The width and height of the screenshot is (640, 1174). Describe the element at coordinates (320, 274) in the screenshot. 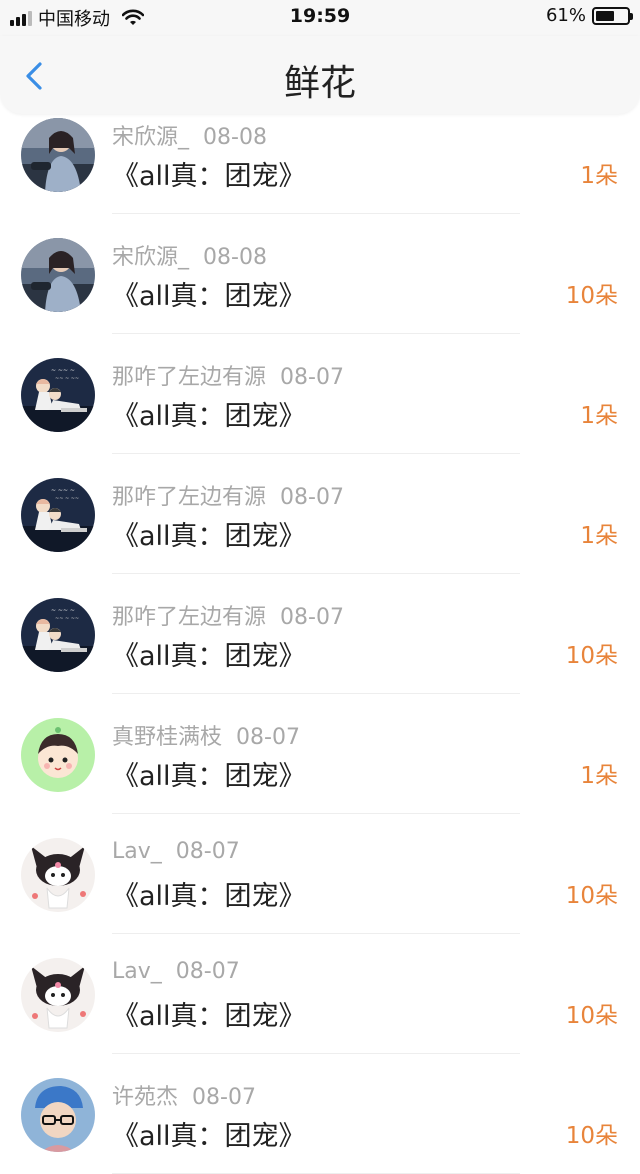

I see `list-item: 宋欣源_ 08-08 《all真：团宠》 10朵` at that location.